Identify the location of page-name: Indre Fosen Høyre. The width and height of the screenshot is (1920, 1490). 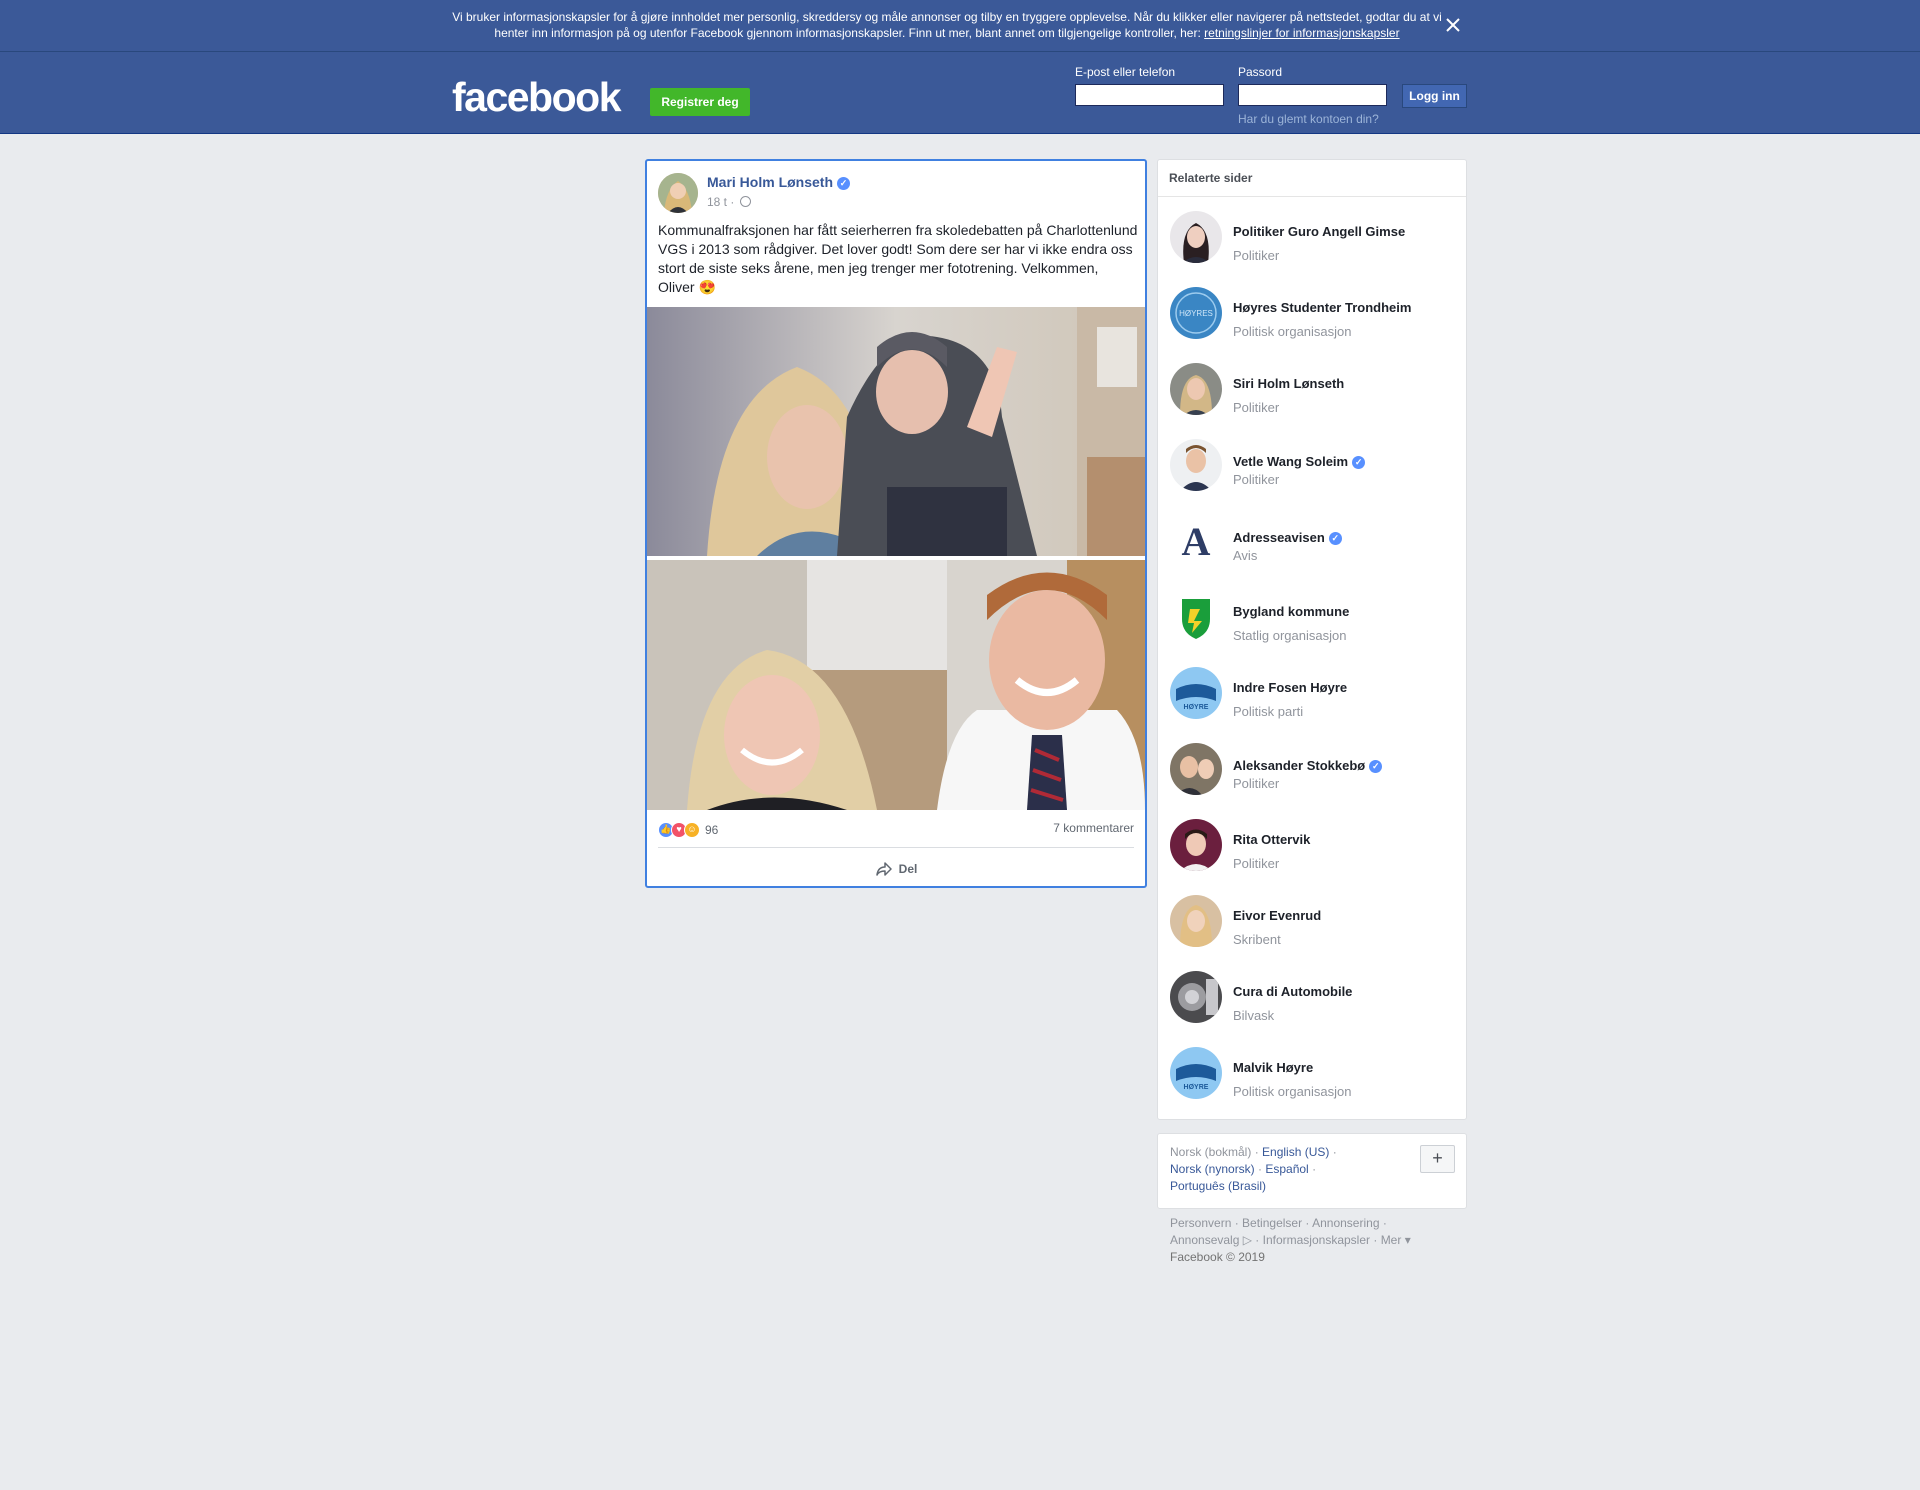
(1290, 687).